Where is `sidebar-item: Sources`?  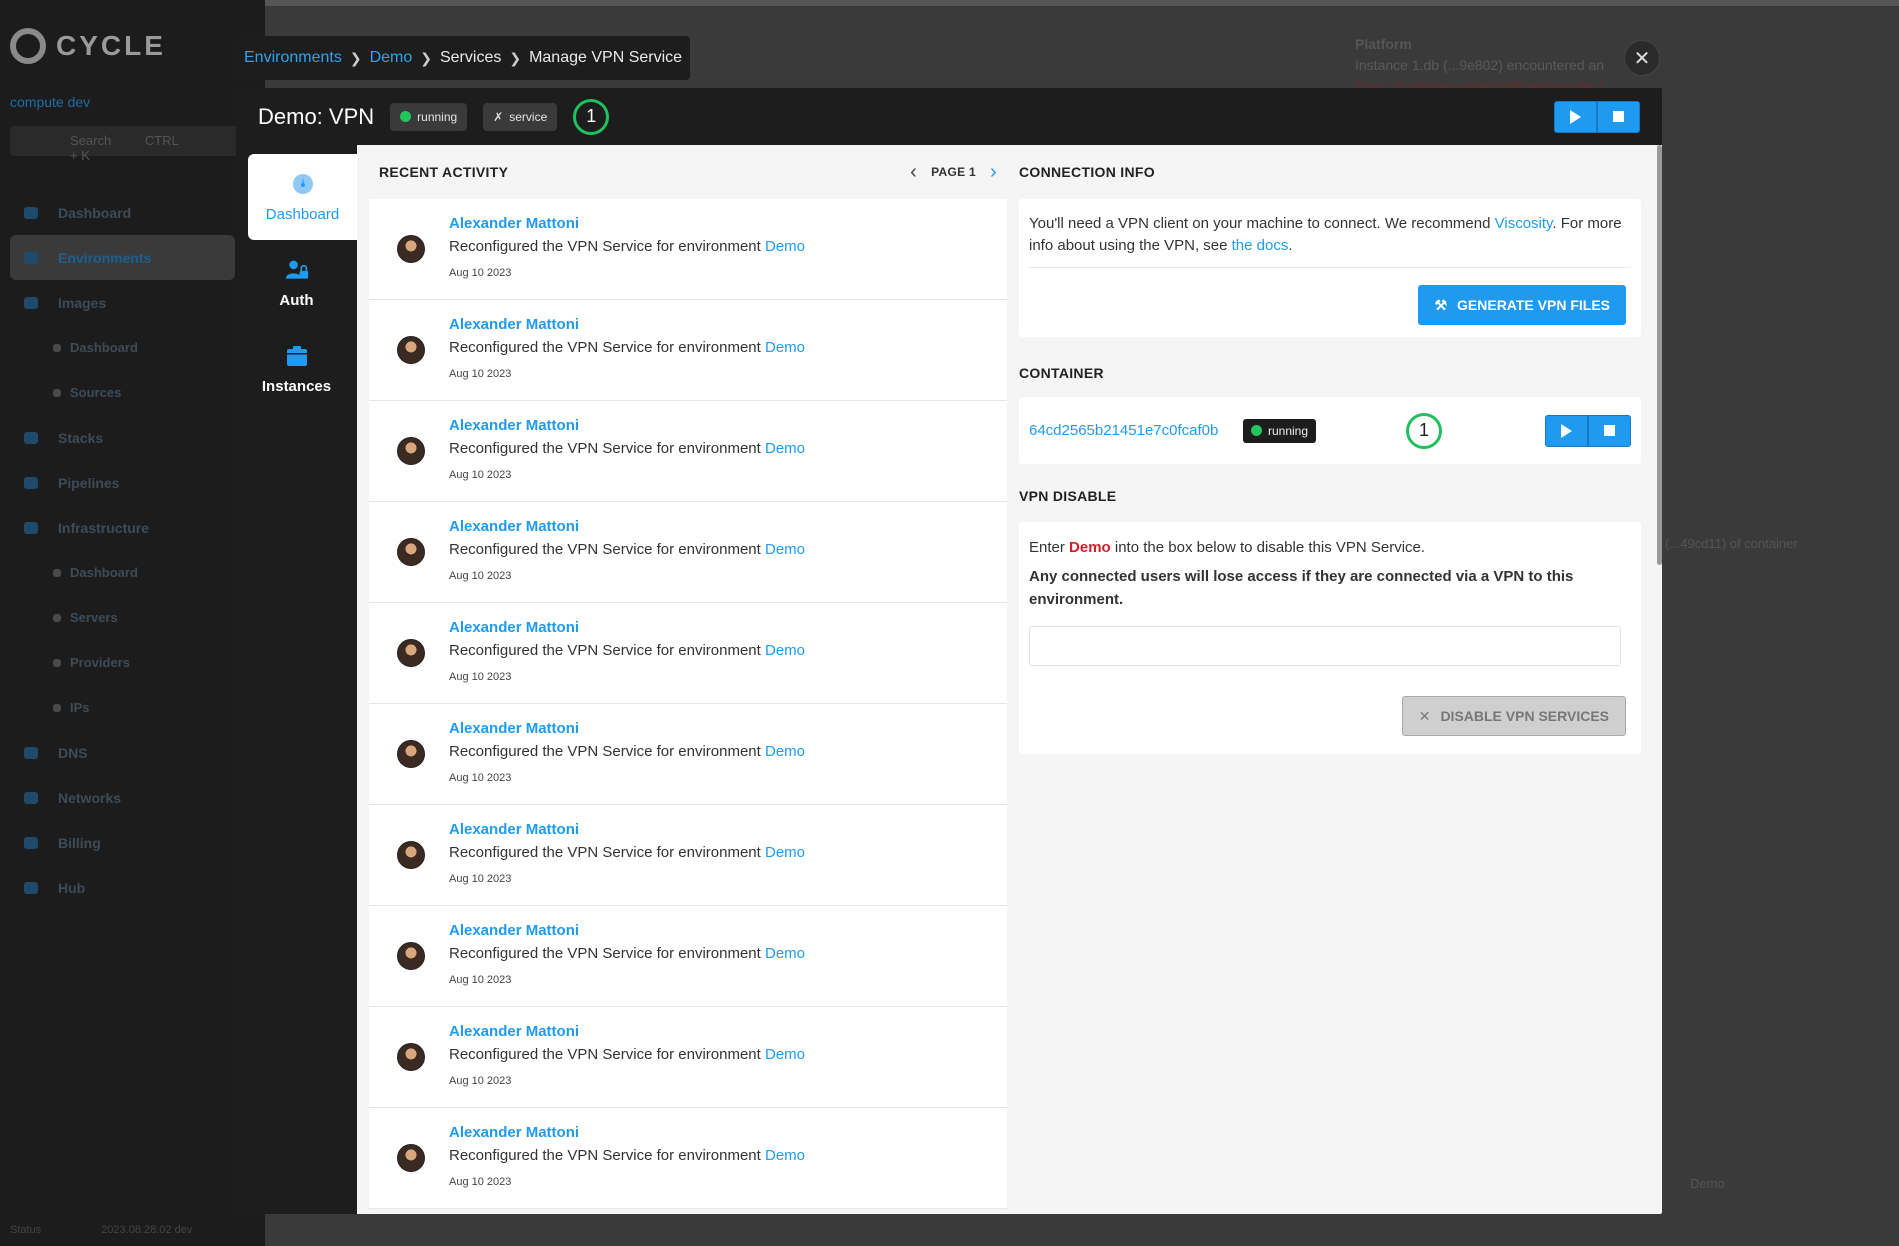
sidebar-item: Sources is located at coordinates (122, 392).